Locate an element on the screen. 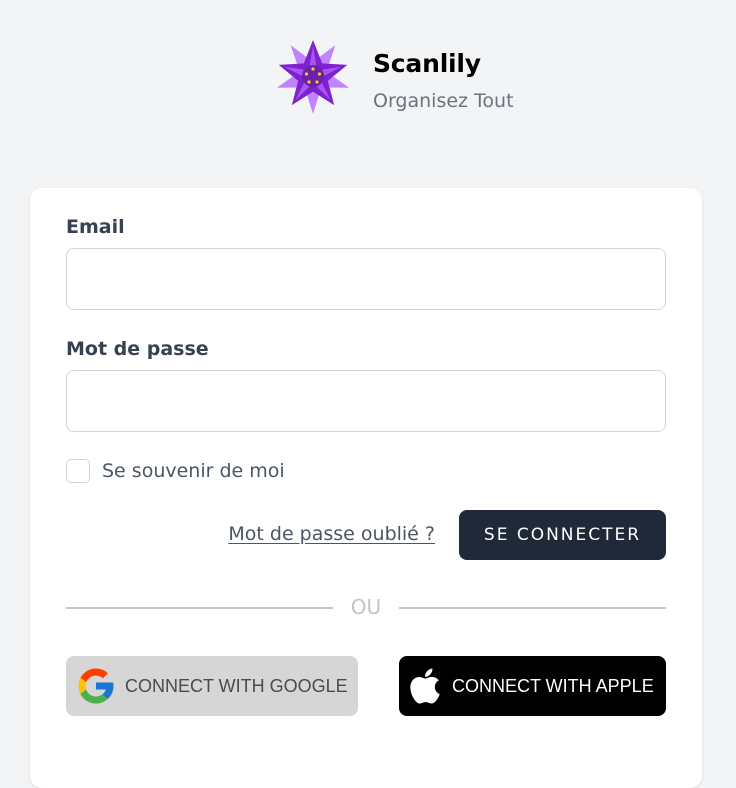 Image resolution: width=736 pixels, height=788 pixels. password-label: Mot de passe is located at coordinates (137, 349).